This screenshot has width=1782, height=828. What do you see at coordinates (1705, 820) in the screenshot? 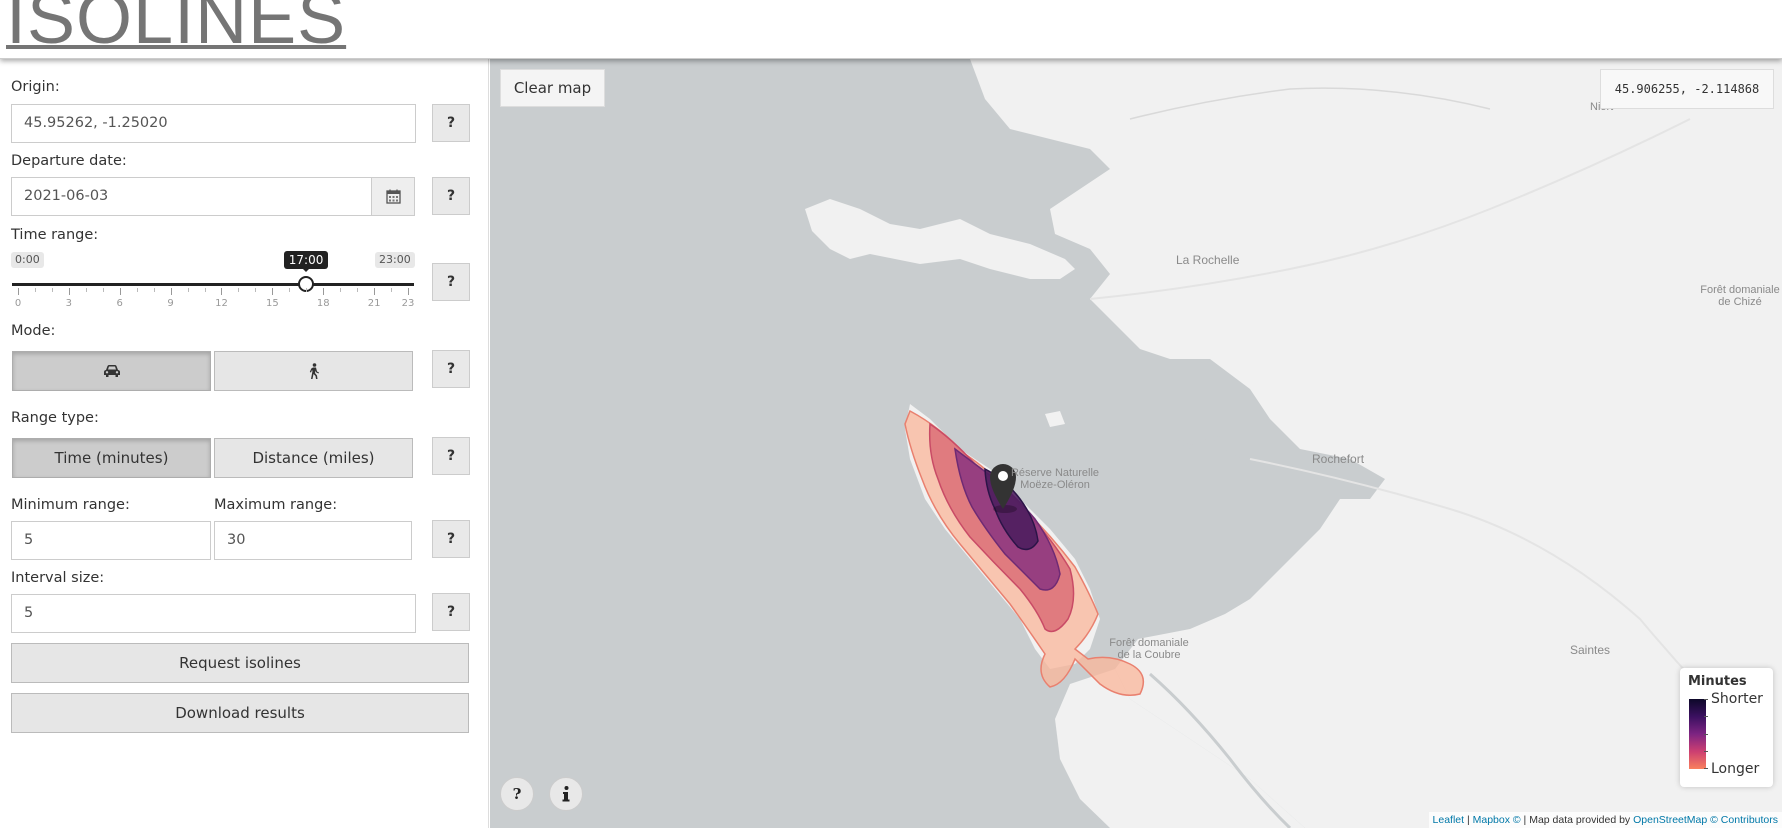
I see `osm-link: OpenStreetMap © Contributors` at bounding box center [1705, 820].